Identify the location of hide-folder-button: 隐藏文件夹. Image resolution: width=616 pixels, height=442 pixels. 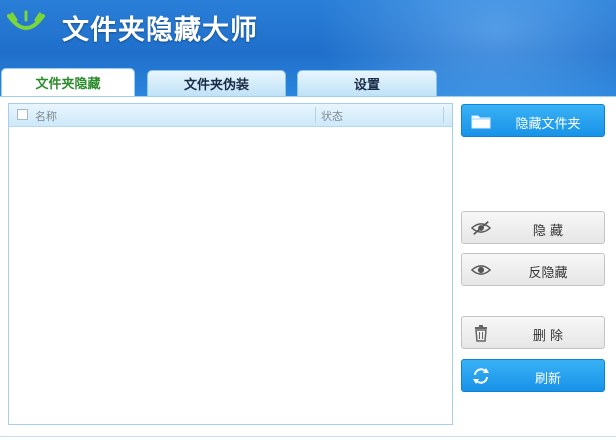
(533, 120).